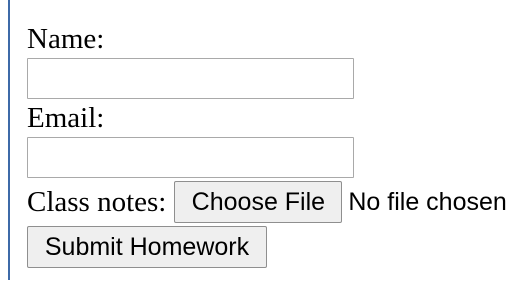 This screenshot has width=520, height=297. I want to click on file-status-text: No file chosen, so click(427, 201).